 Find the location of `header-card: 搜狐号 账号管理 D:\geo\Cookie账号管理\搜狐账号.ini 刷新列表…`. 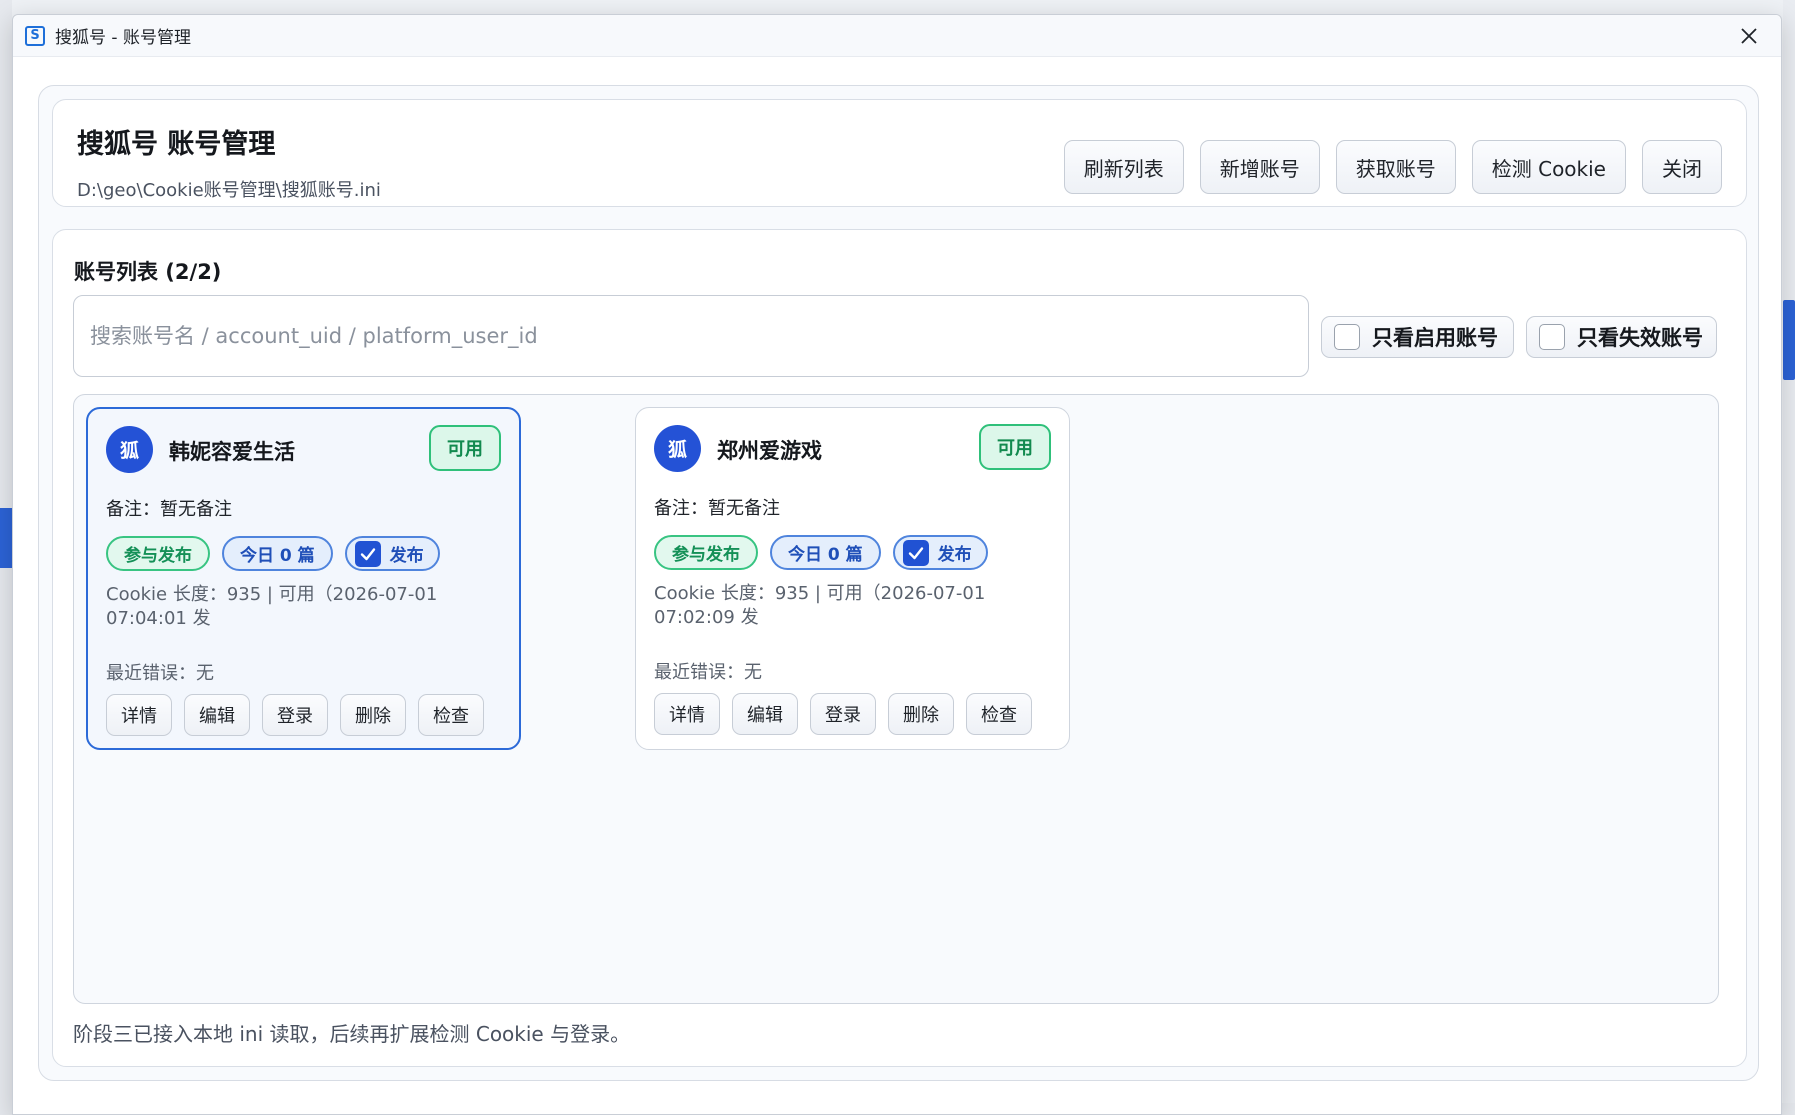

header-card: 搜狐号 账号管理 D:\geo\Cookie账号管理\搜狐账号.ini 刷新列表… is located at coordinates (899, 153).